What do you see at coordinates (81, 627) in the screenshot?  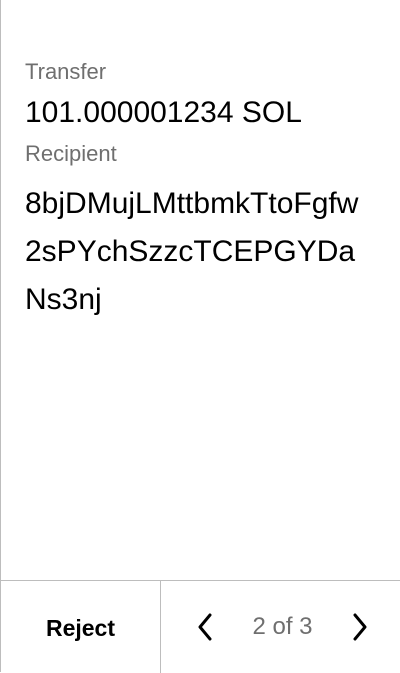 I see `reject-button: Reject` at bounding box center [81, 627].